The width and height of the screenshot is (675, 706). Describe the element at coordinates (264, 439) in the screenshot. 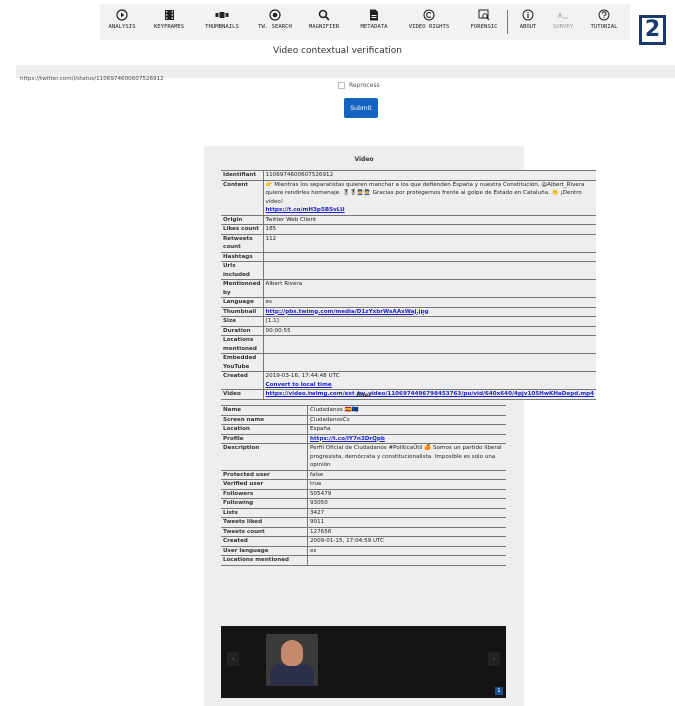

I see `row-key: Profile` at that location.